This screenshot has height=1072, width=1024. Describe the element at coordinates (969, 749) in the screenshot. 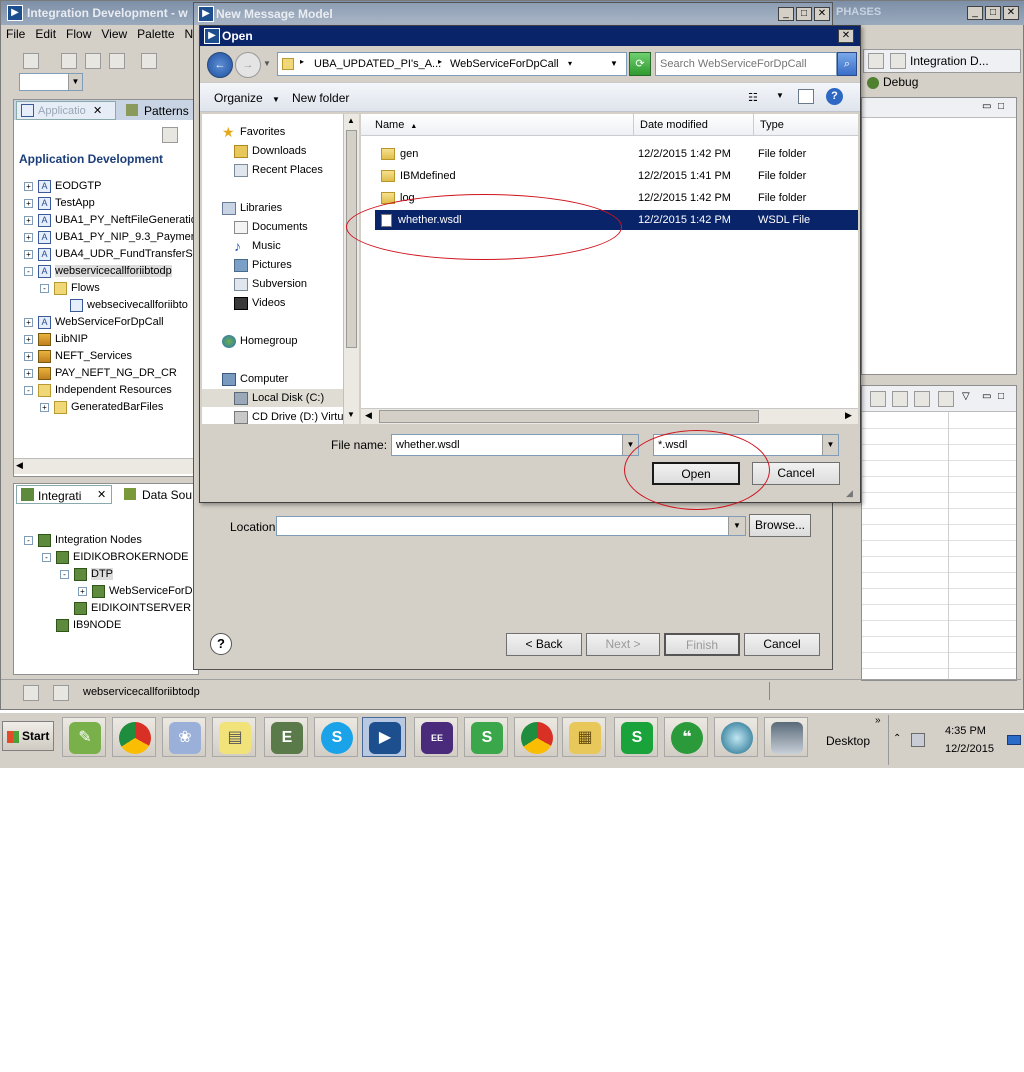

I see `clock-date: 12/2/2015` at that location.